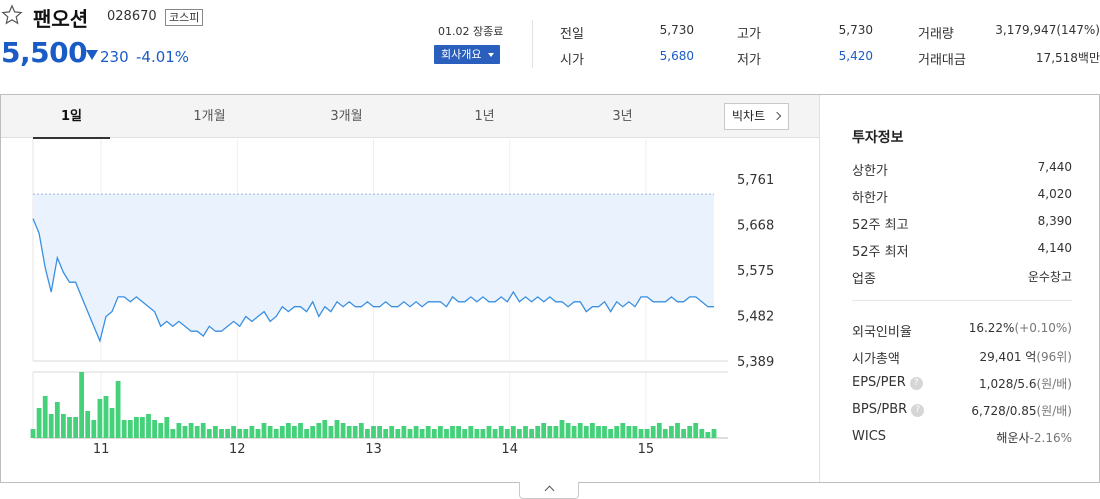  What do you see at coordinates (61, 19) in the screenshot?
I see `stock-name: 팬오션` at bounding box center [61, 19].